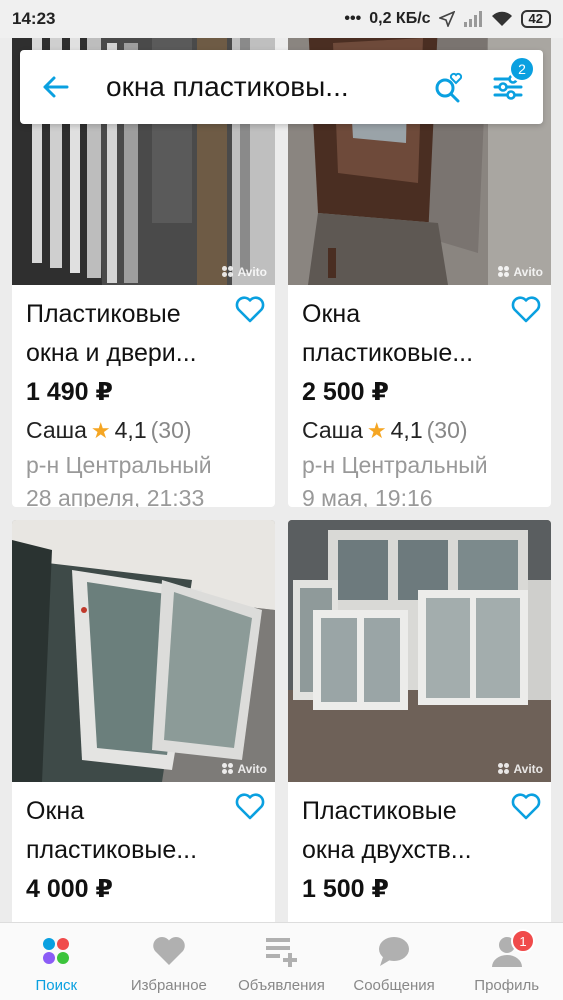 The width and height of the screenshot is (563, 1000). I want to click on nav-ads: Объявления, so click(281, 961).